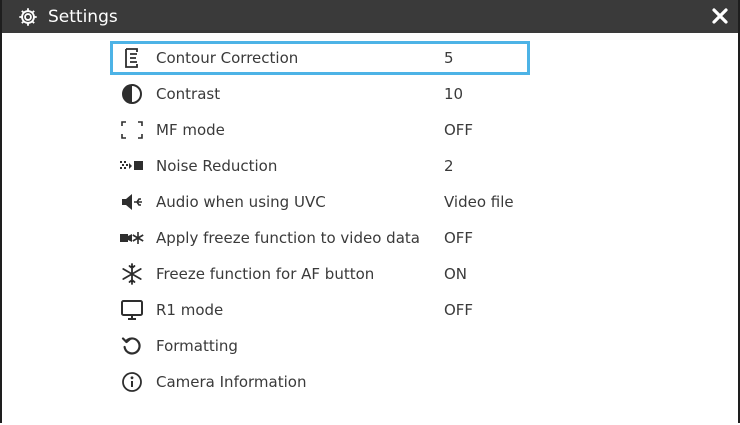 The width and height of the screenshot is (740, 425). What do you see at coordinates (132, 346) in the screenshot?
I see `reset-icon` at bounding box center [132, 346].